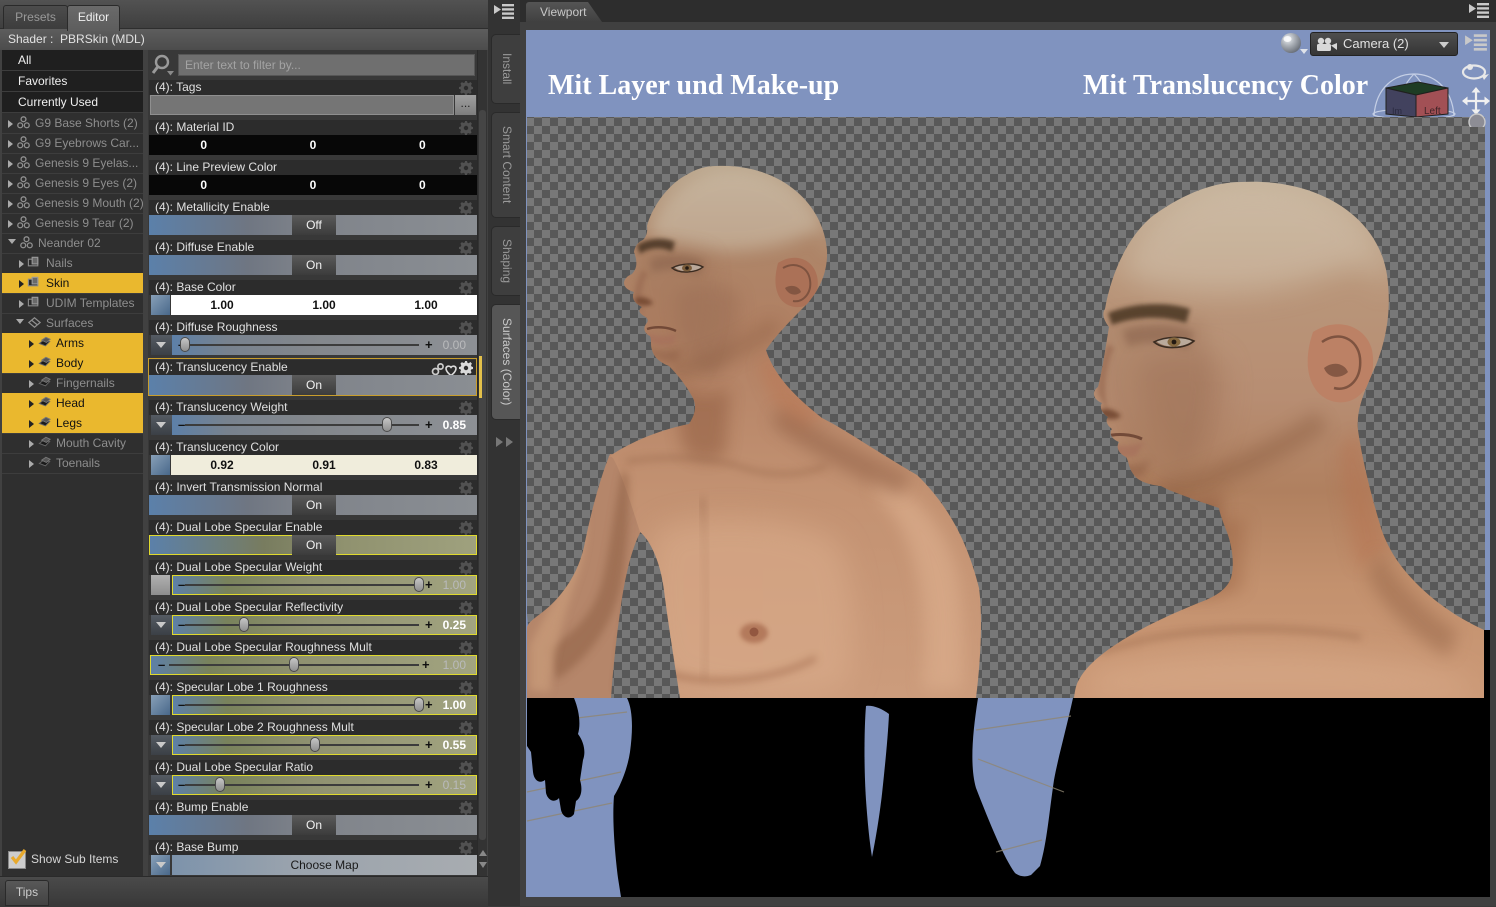 This screenshot has width=1496, height=907. What do you see at coordinates (1432, 111) in the screenshot?
I see `svg-text: Left` at bounding box center [1432, 111].